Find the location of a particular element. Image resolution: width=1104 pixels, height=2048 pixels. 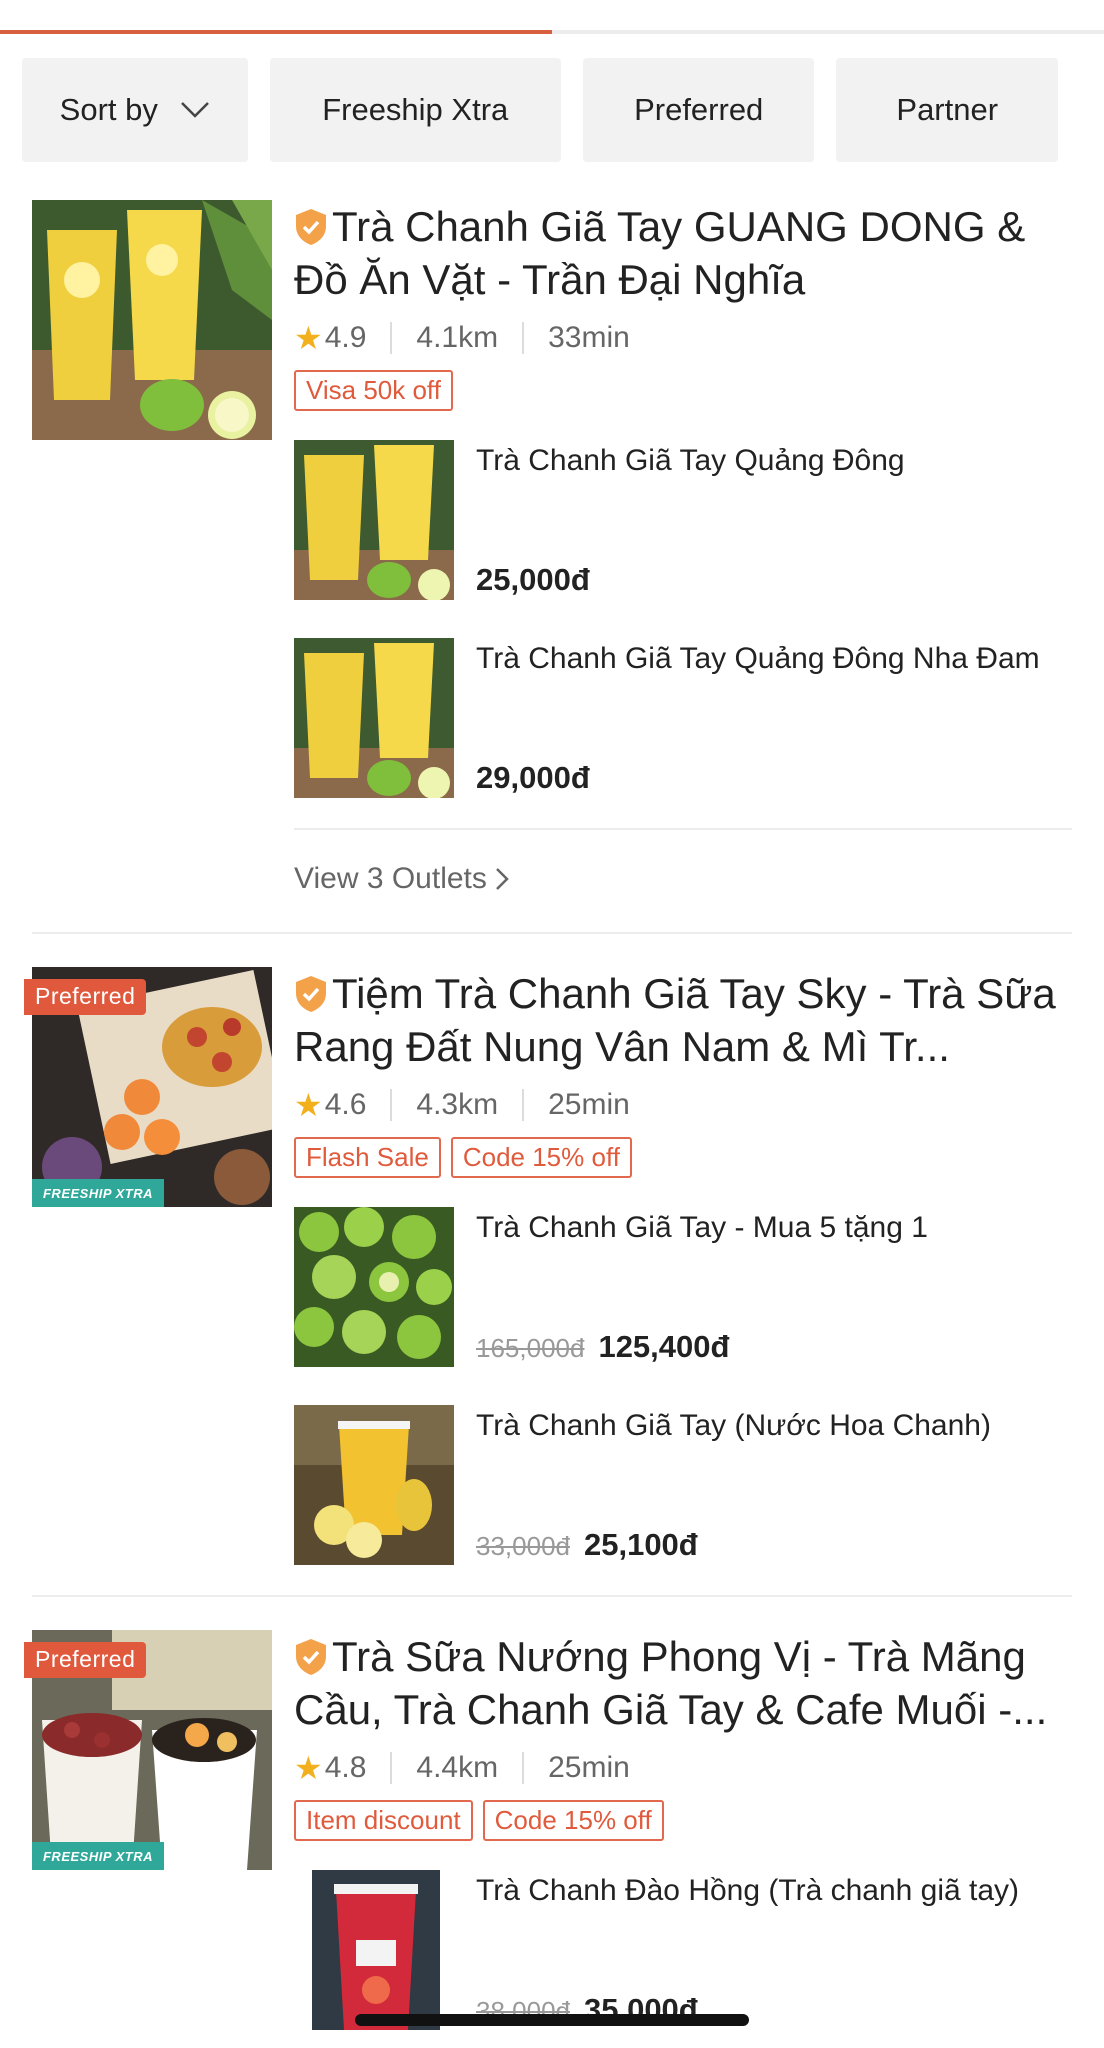

rating: 4.6 is located at coordinates (345, 1104).